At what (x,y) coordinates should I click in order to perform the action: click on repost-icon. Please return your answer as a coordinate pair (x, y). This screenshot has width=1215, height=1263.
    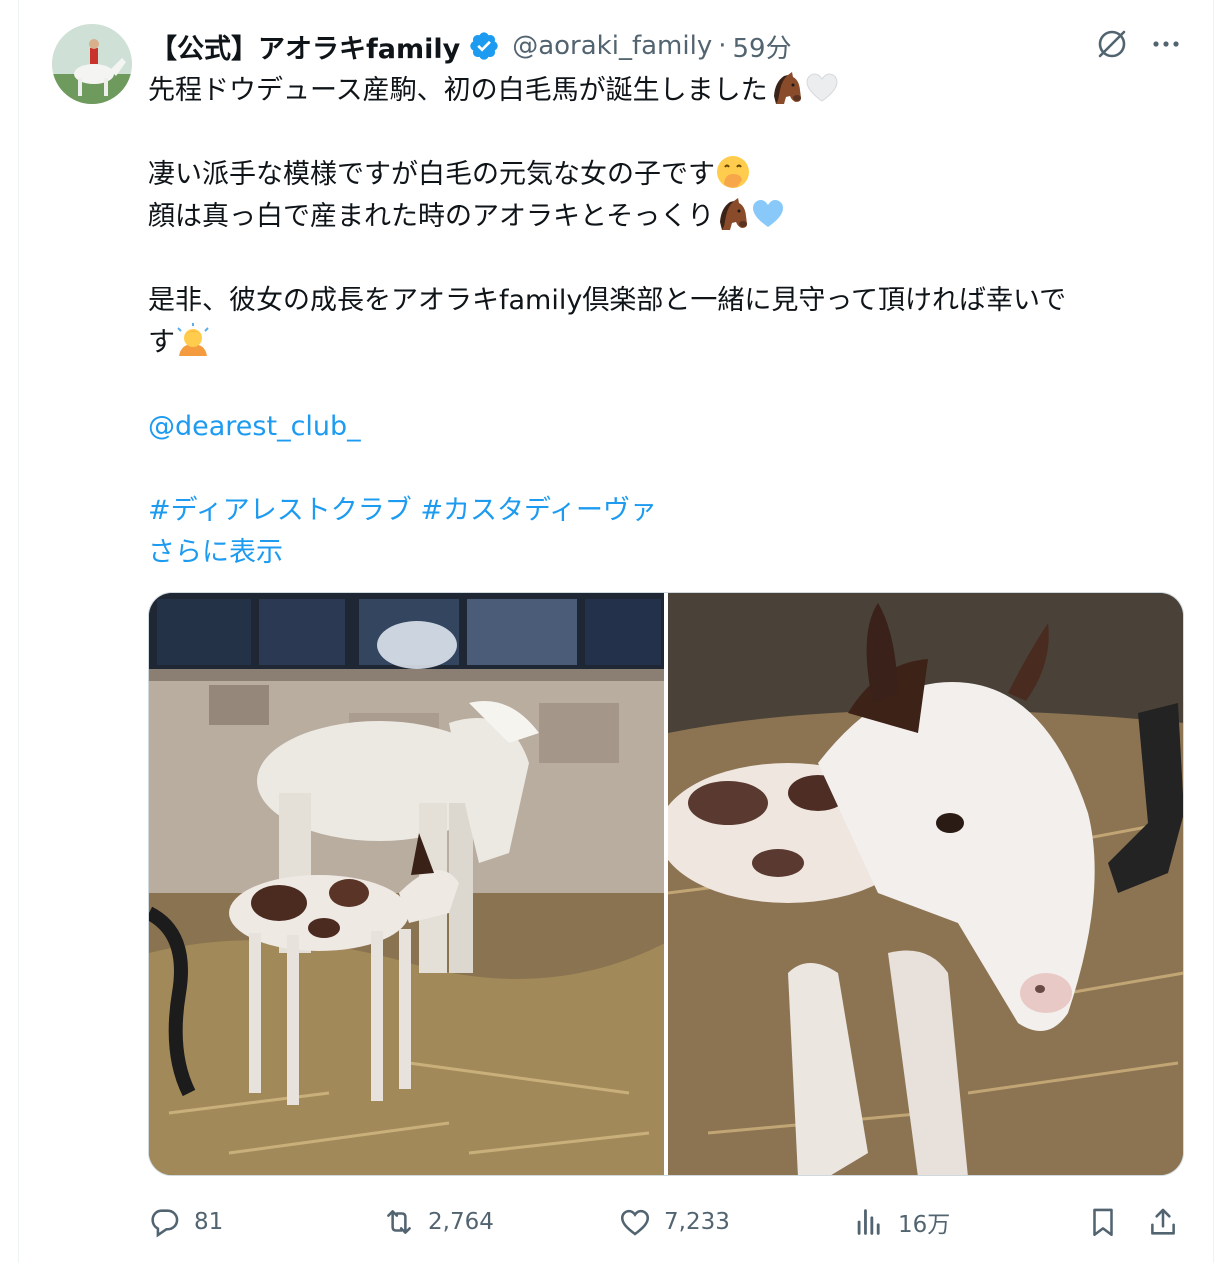
    Looking at the image, I should click on (399, 1222).